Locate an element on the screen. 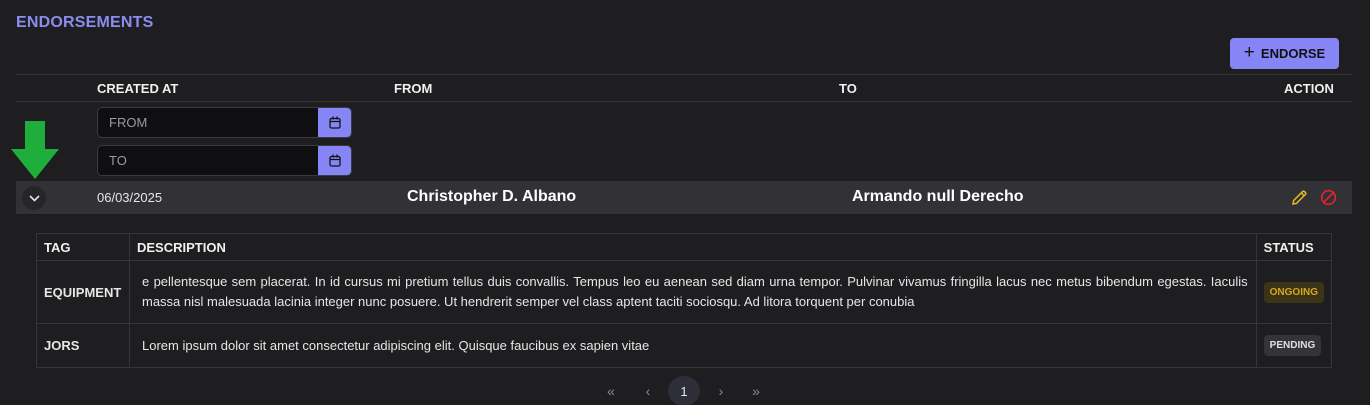 The height and width of the screenshot is (405, 1370). date-to-input: TO is located at coordinates (208, 160).